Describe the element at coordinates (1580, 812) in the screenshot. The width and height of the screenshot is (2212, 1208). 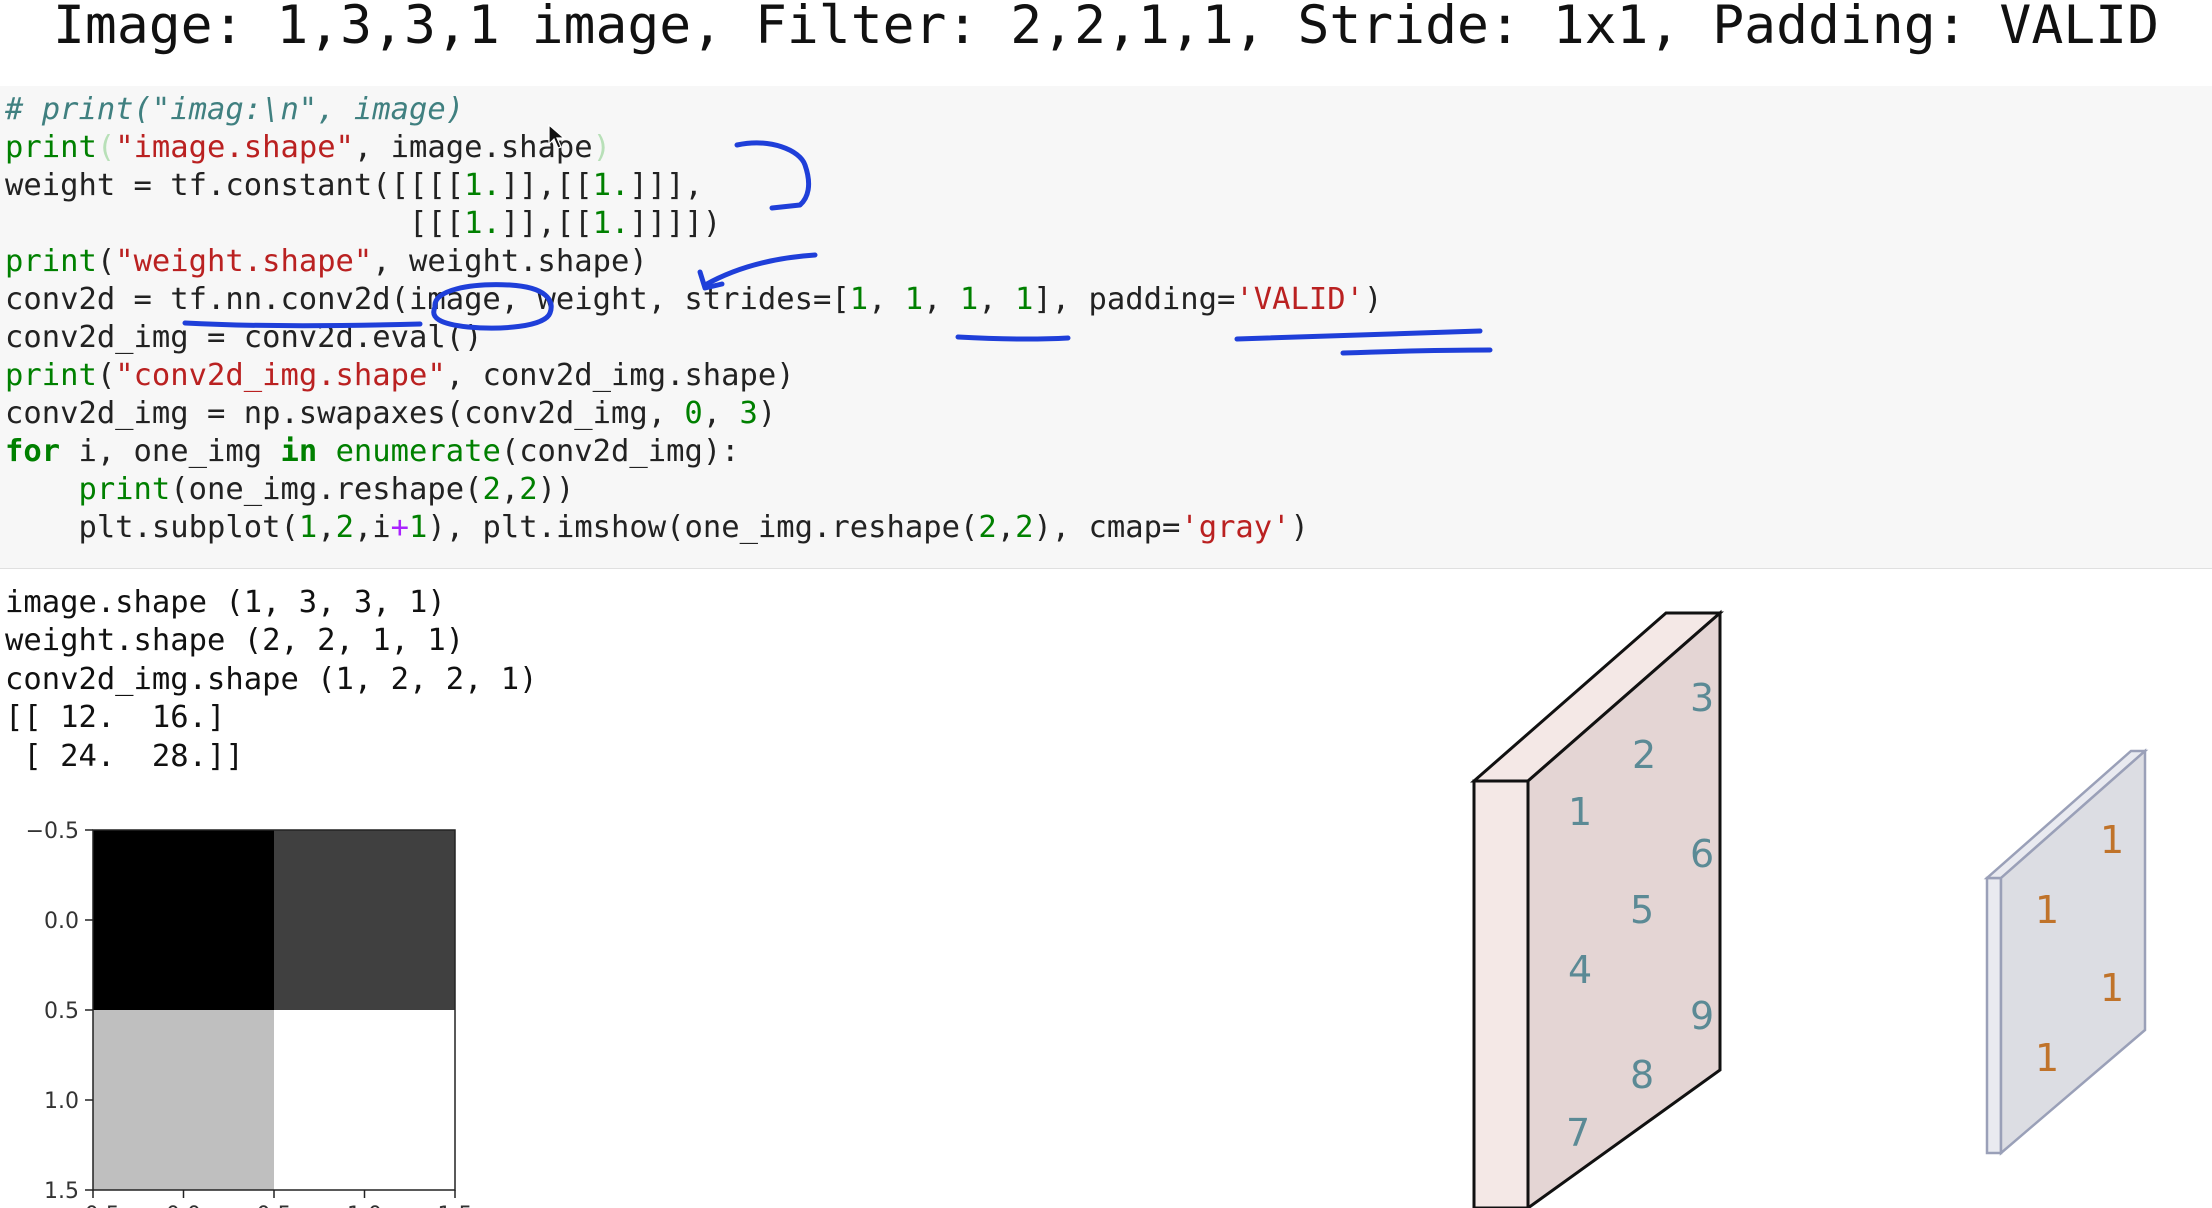
I see `pixel-value: 1` at that location.